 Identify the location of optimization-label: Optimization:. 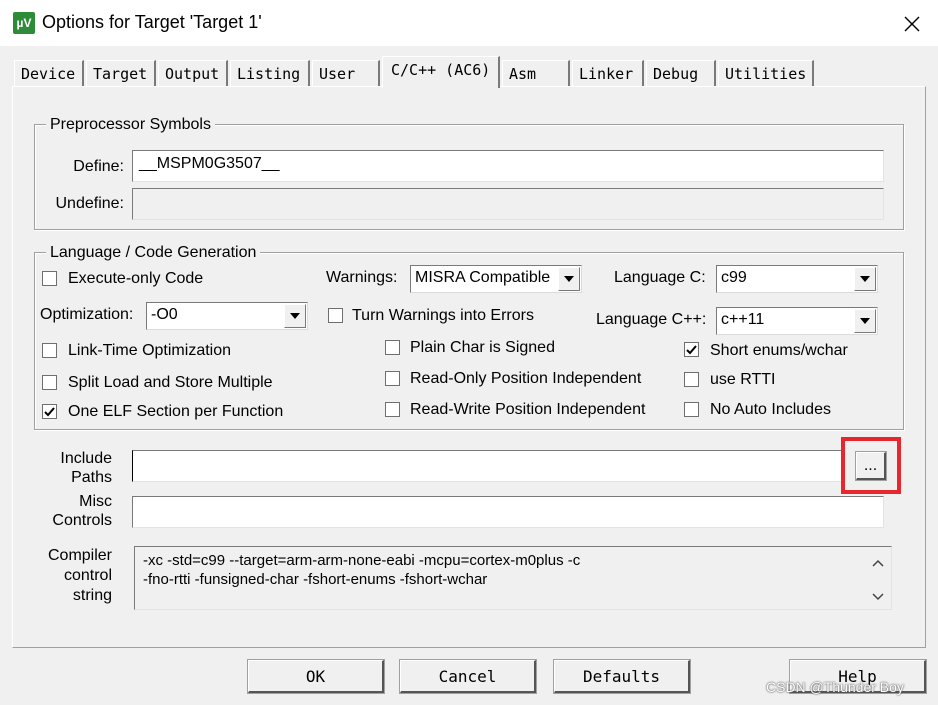
(87, 314).